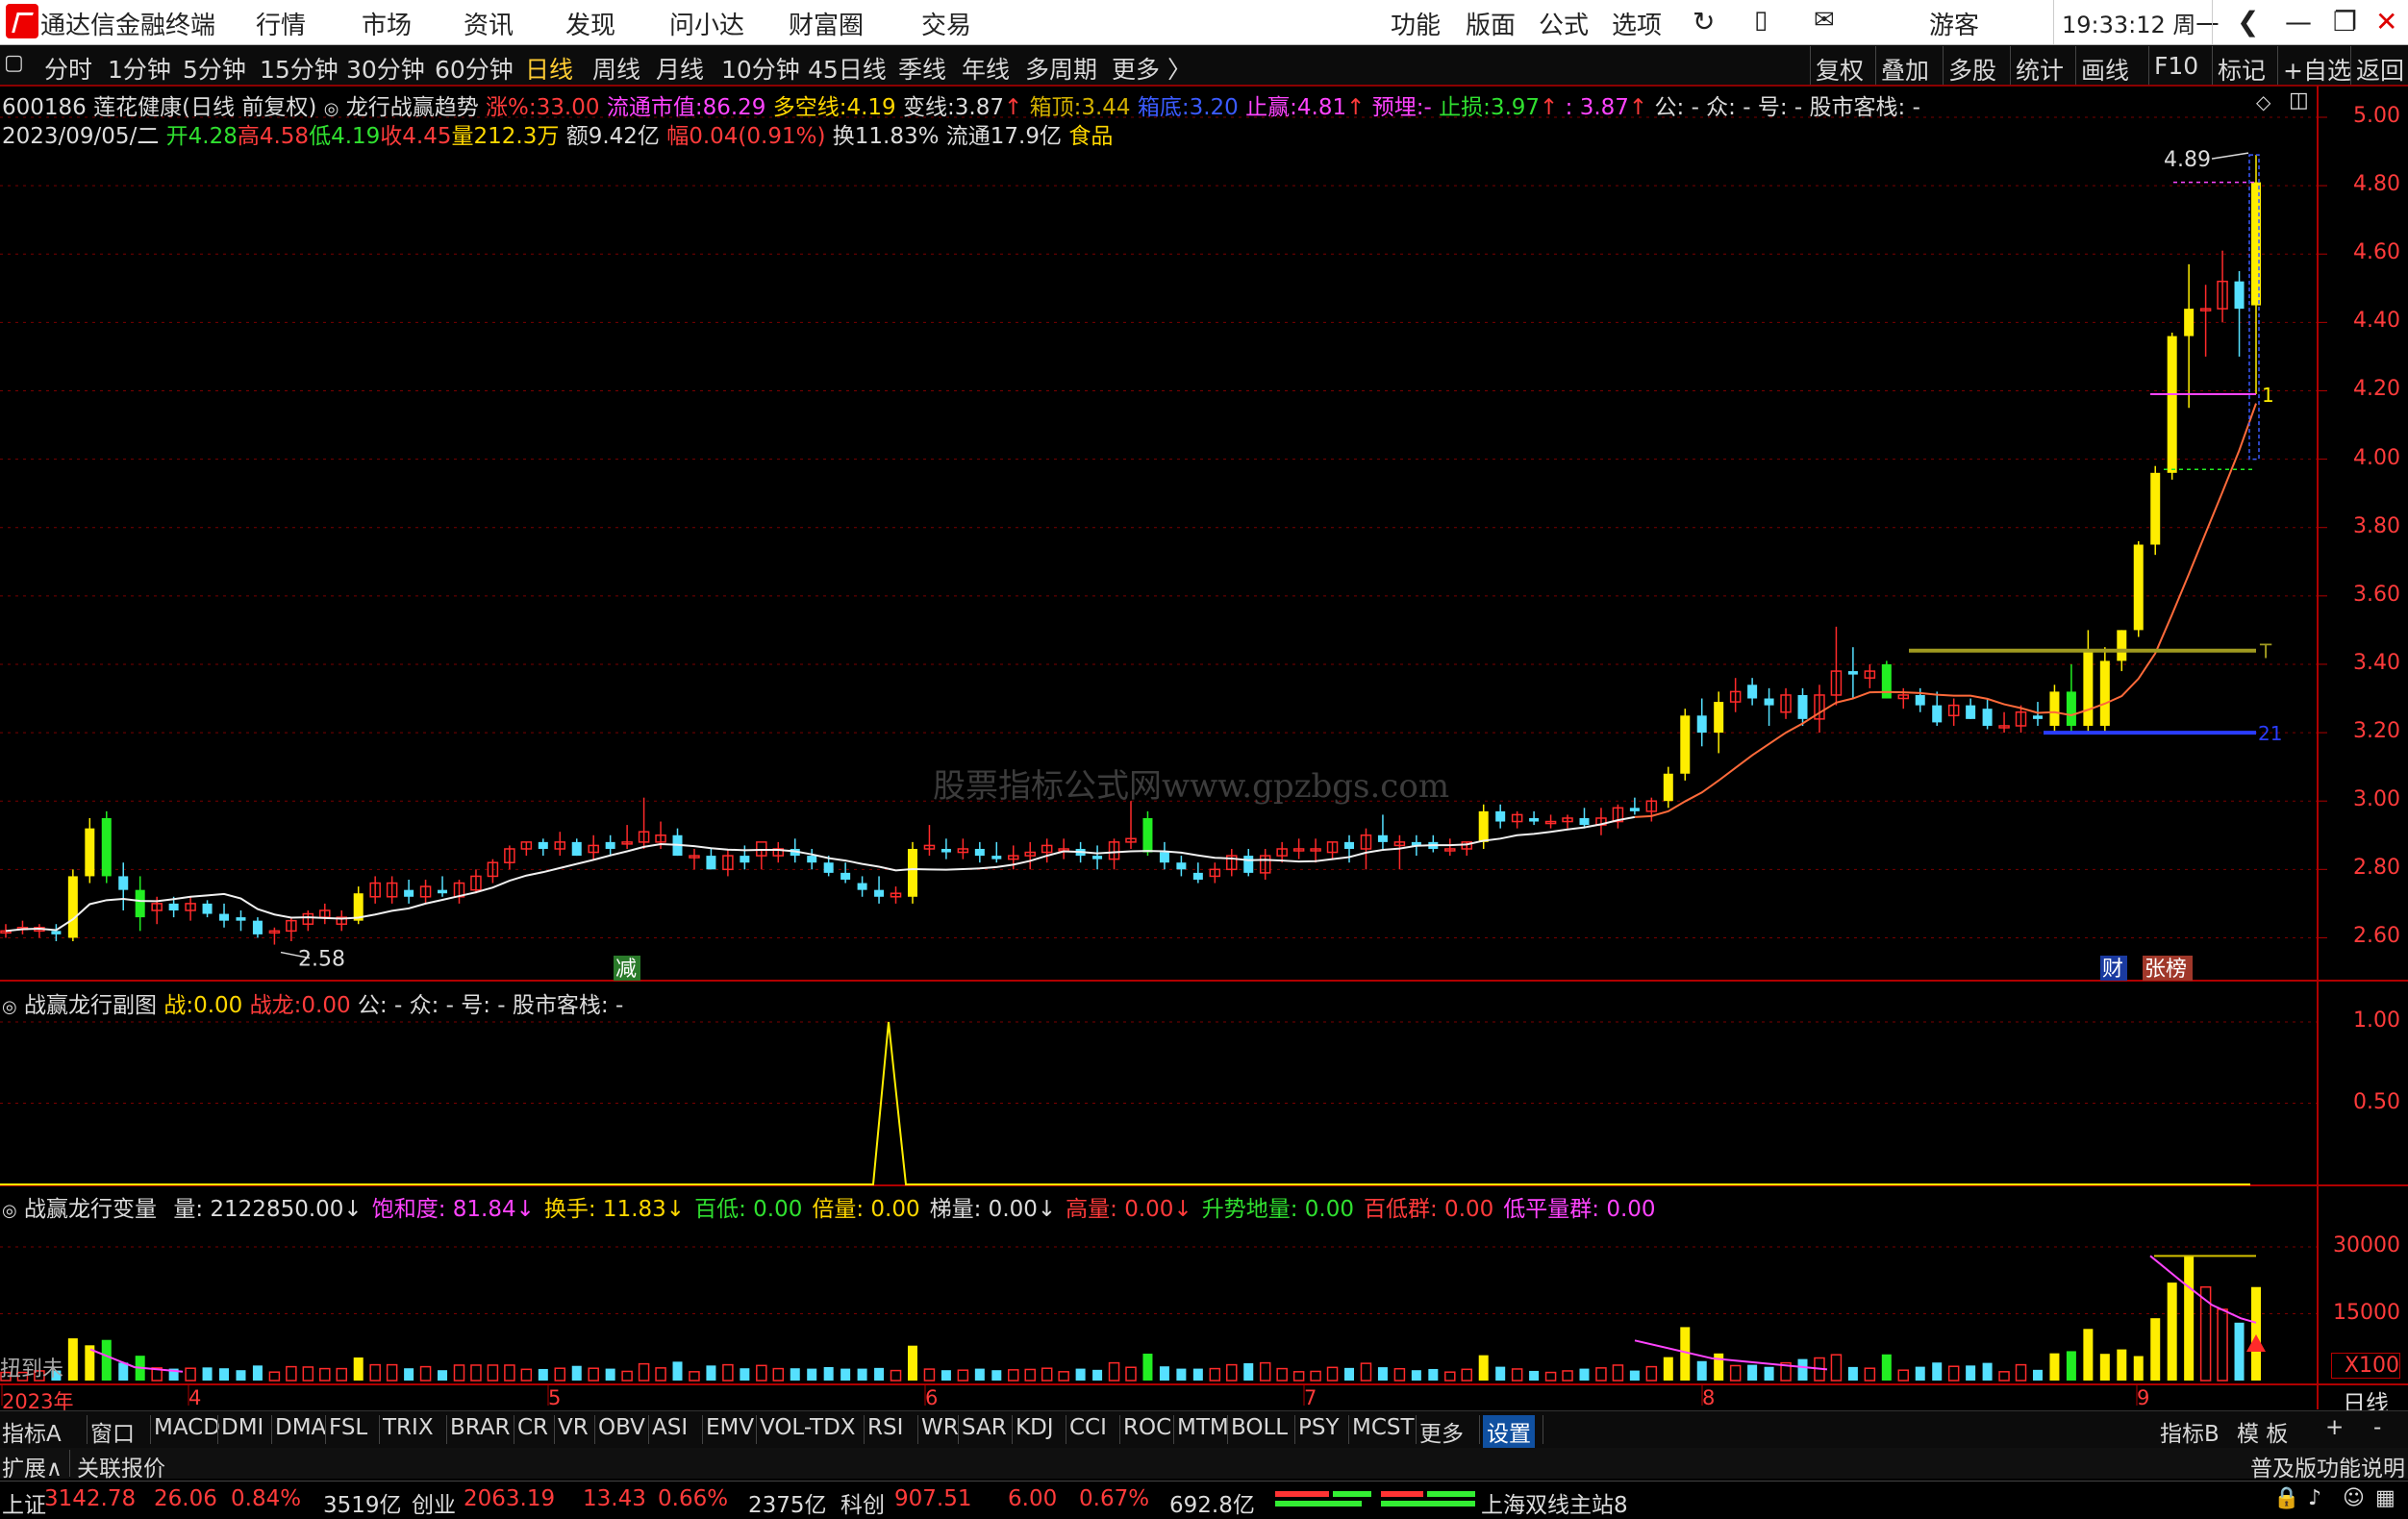 This screenshot has height=1519, width=2408. What do you see at coordinates (321, 960) in the screenshot?
I see `low-price-mark: 2.58` at bounding box center [321, 960].